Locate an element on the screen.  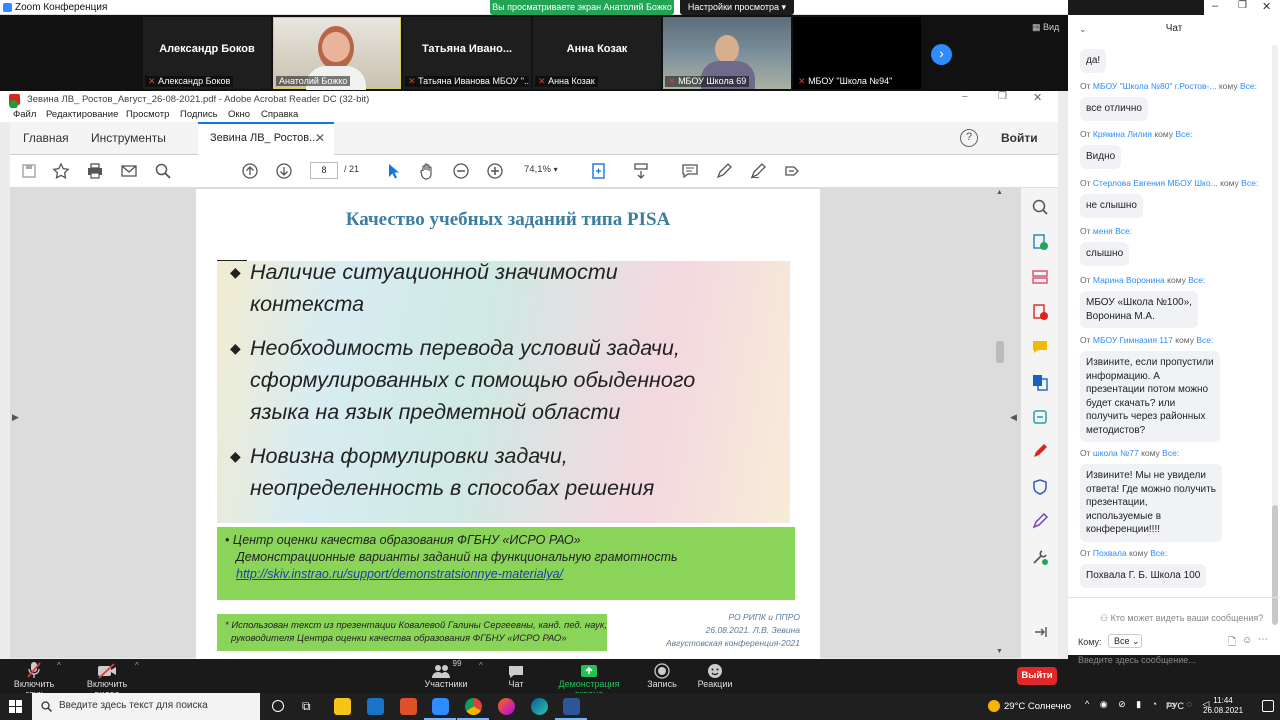
select-cursor-icon is located at coordinates (393, 171).